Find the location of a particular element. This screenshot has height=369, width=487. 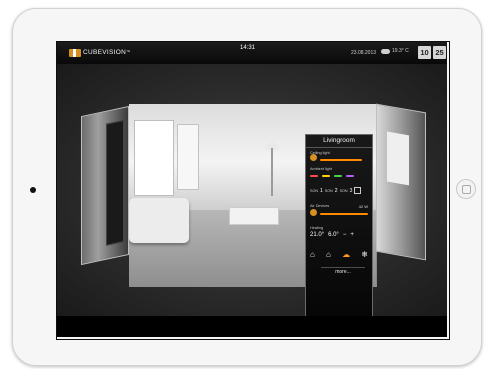

son-3-value: 3 is located at coordinates (351, 191).